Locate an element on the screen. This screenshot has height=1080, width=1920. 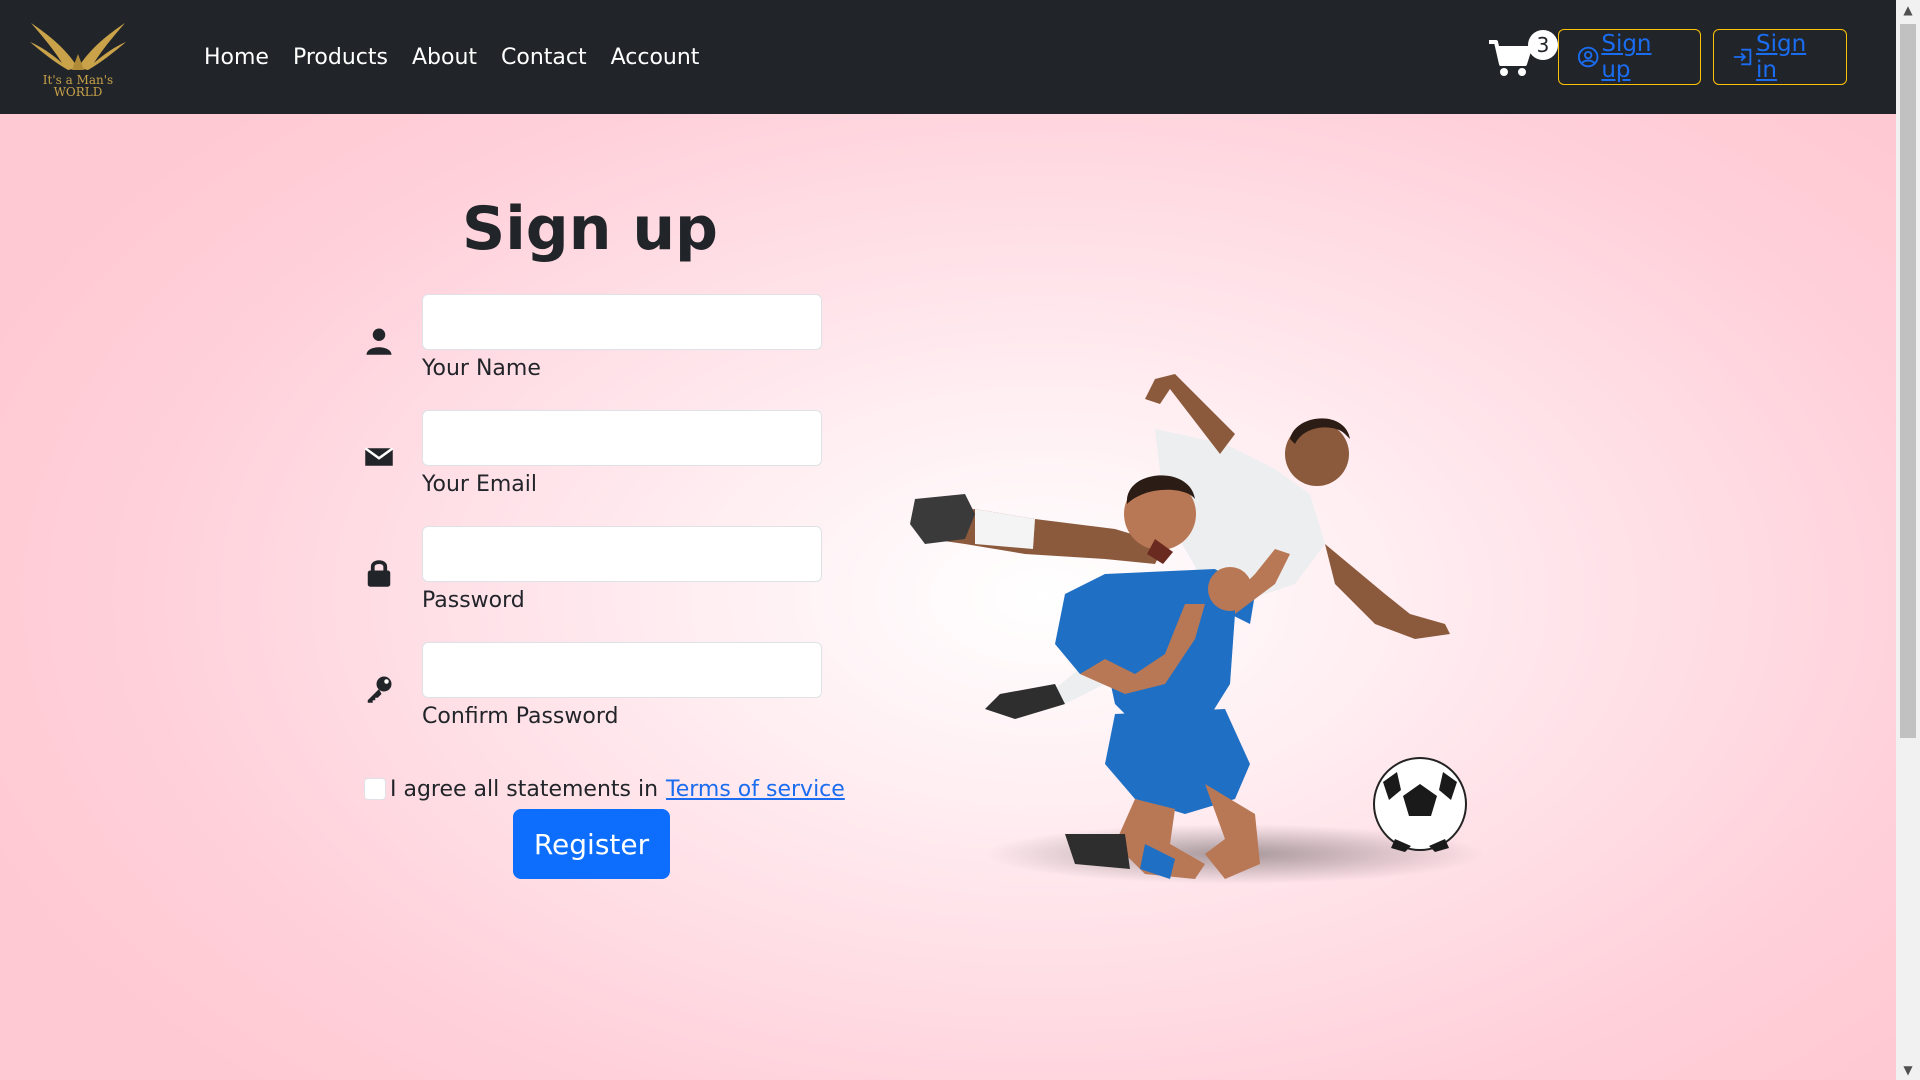
brand-logo-graphic: It's a Man's WORLD is located at coordinates (78, 61).